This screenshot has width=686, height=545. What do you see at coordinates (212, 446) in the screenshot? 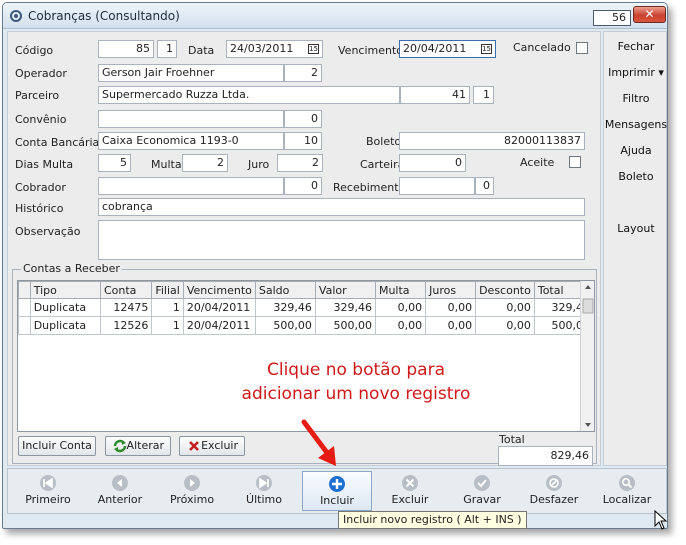
I see `excluir-conta-button: Excluir` at bounding box center [212, 446].